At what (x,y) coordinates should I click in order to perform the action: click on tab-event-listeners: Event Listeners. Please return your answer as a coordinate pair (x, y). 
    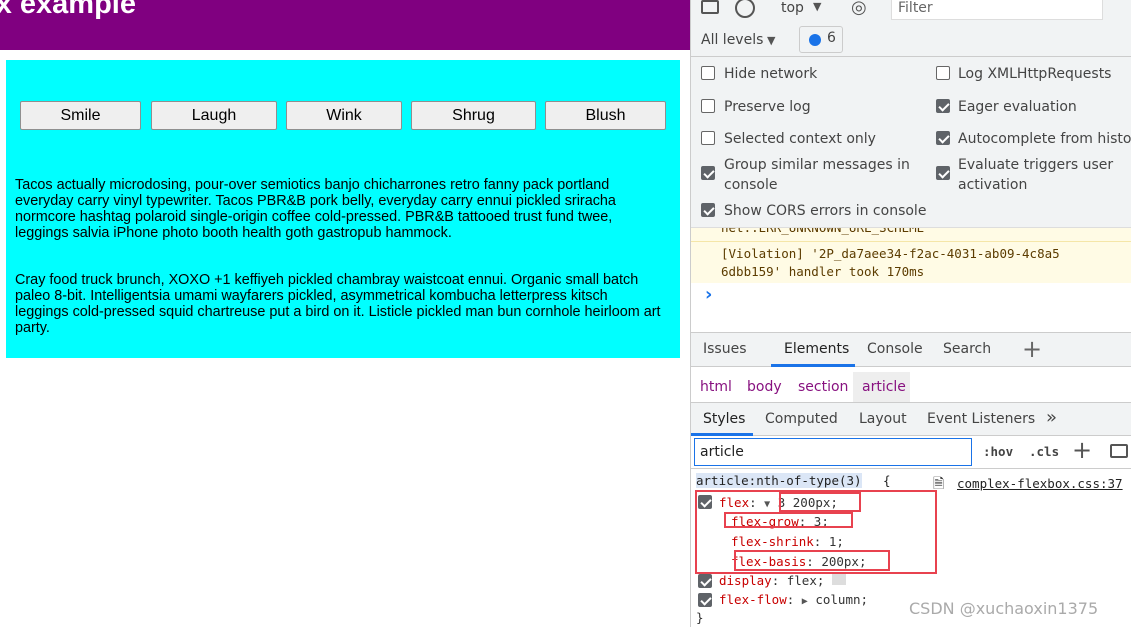
    Looking at the image, I should click on (981, 419).